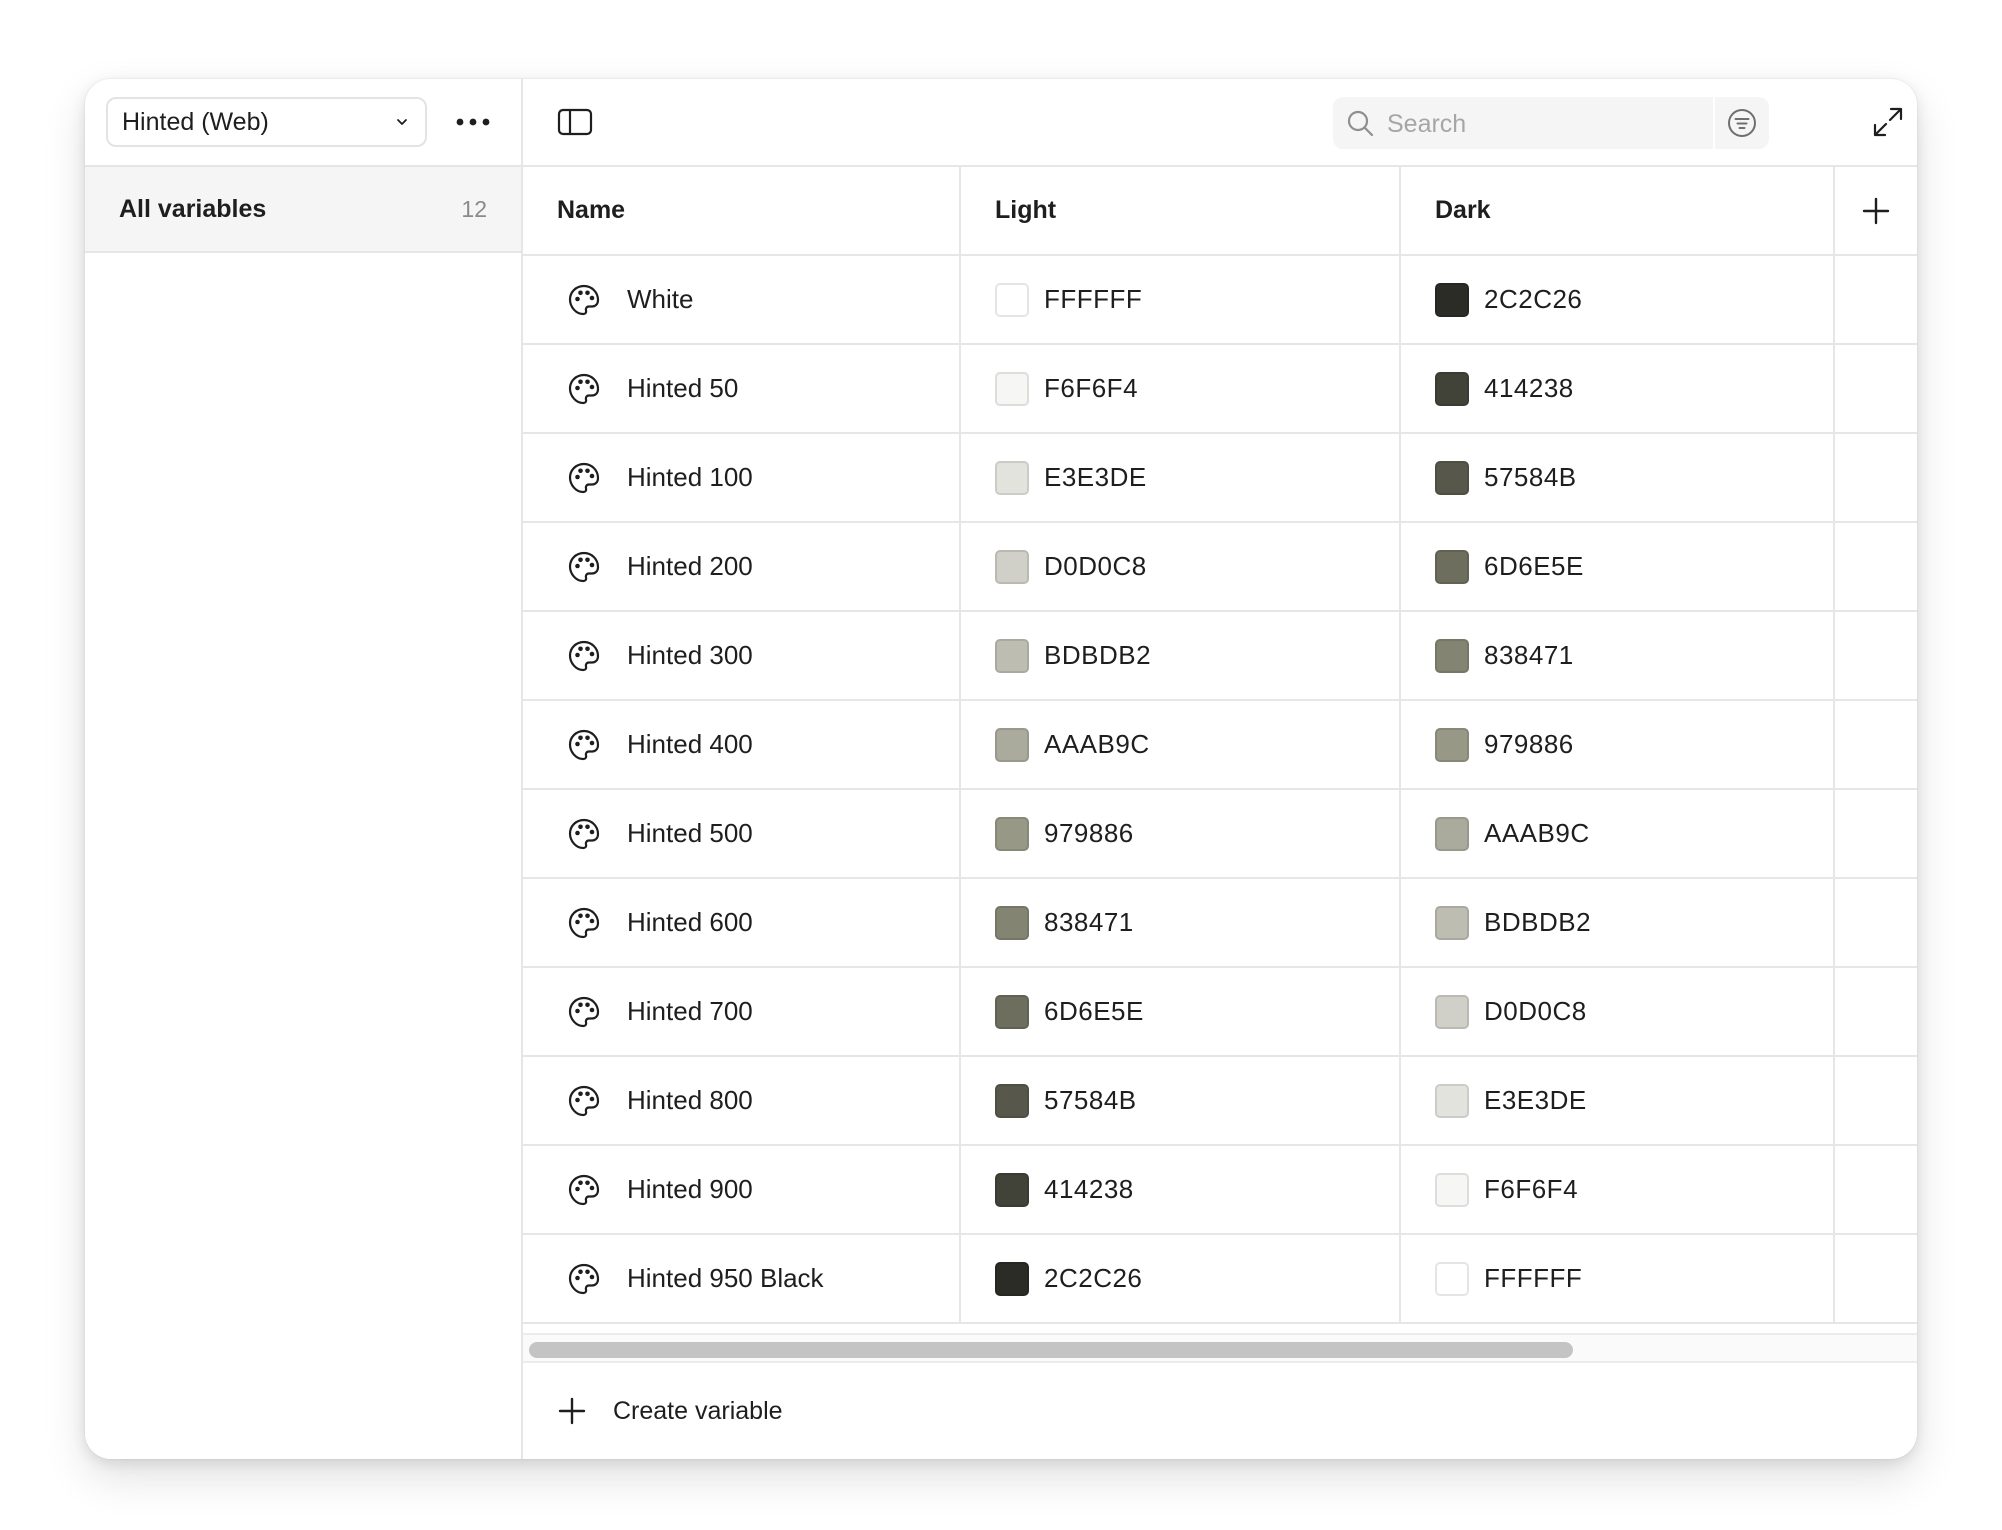  Describe the element at coordinates (1618, 744) in the screenshot. I see `dark-value-cell: 979886` at that location.